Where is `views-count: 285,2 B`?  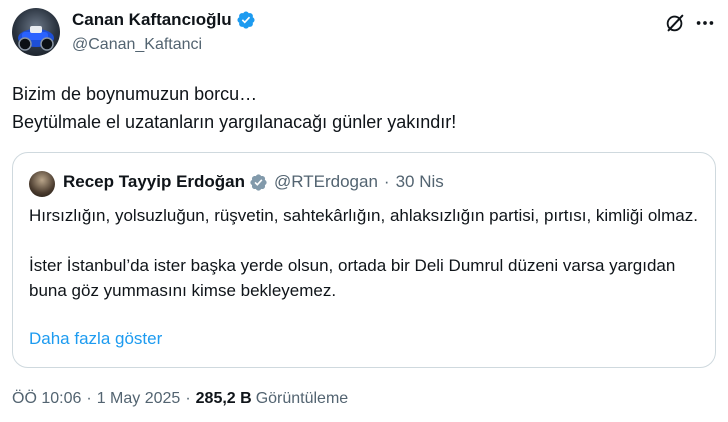
views-count: 285,2 B is located at coordinates (223, 398).